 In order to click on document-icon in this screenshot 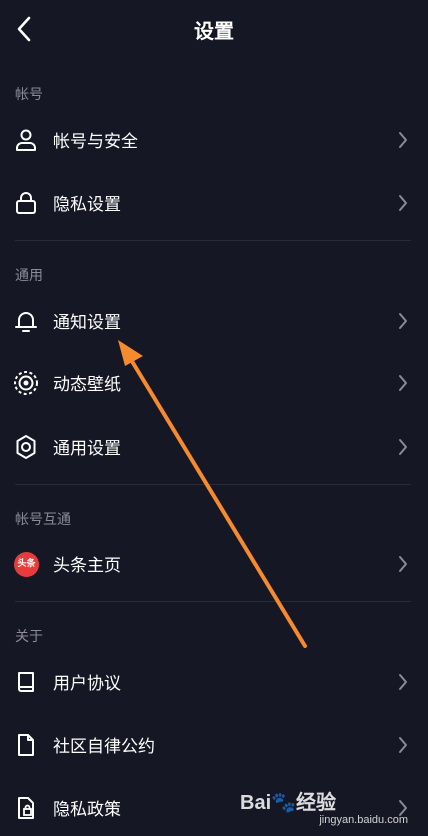, I will do `click(26, 745)`.